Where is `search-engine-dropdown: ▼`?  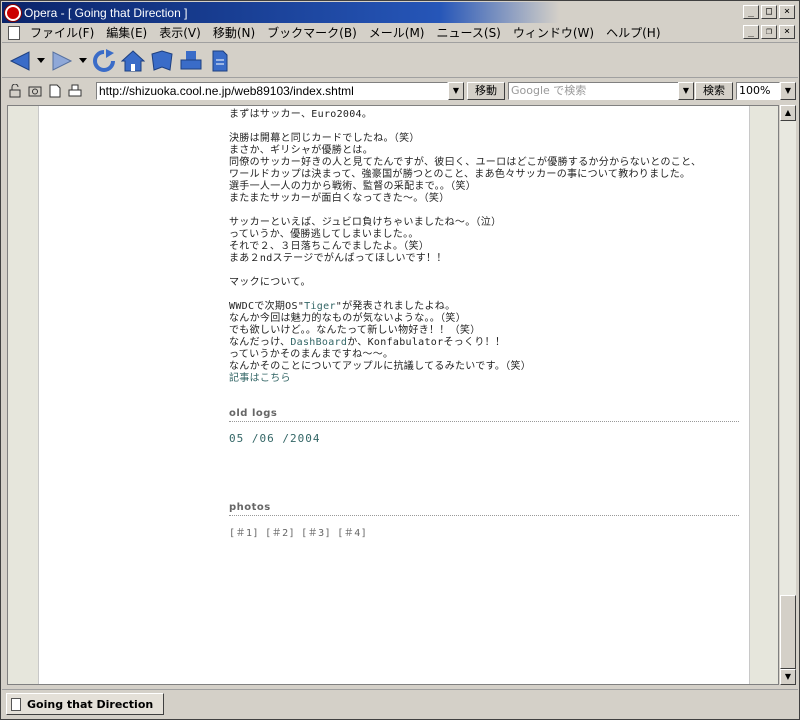
search-engine-dropdown: ▼ is located at coordinates (686, 91).